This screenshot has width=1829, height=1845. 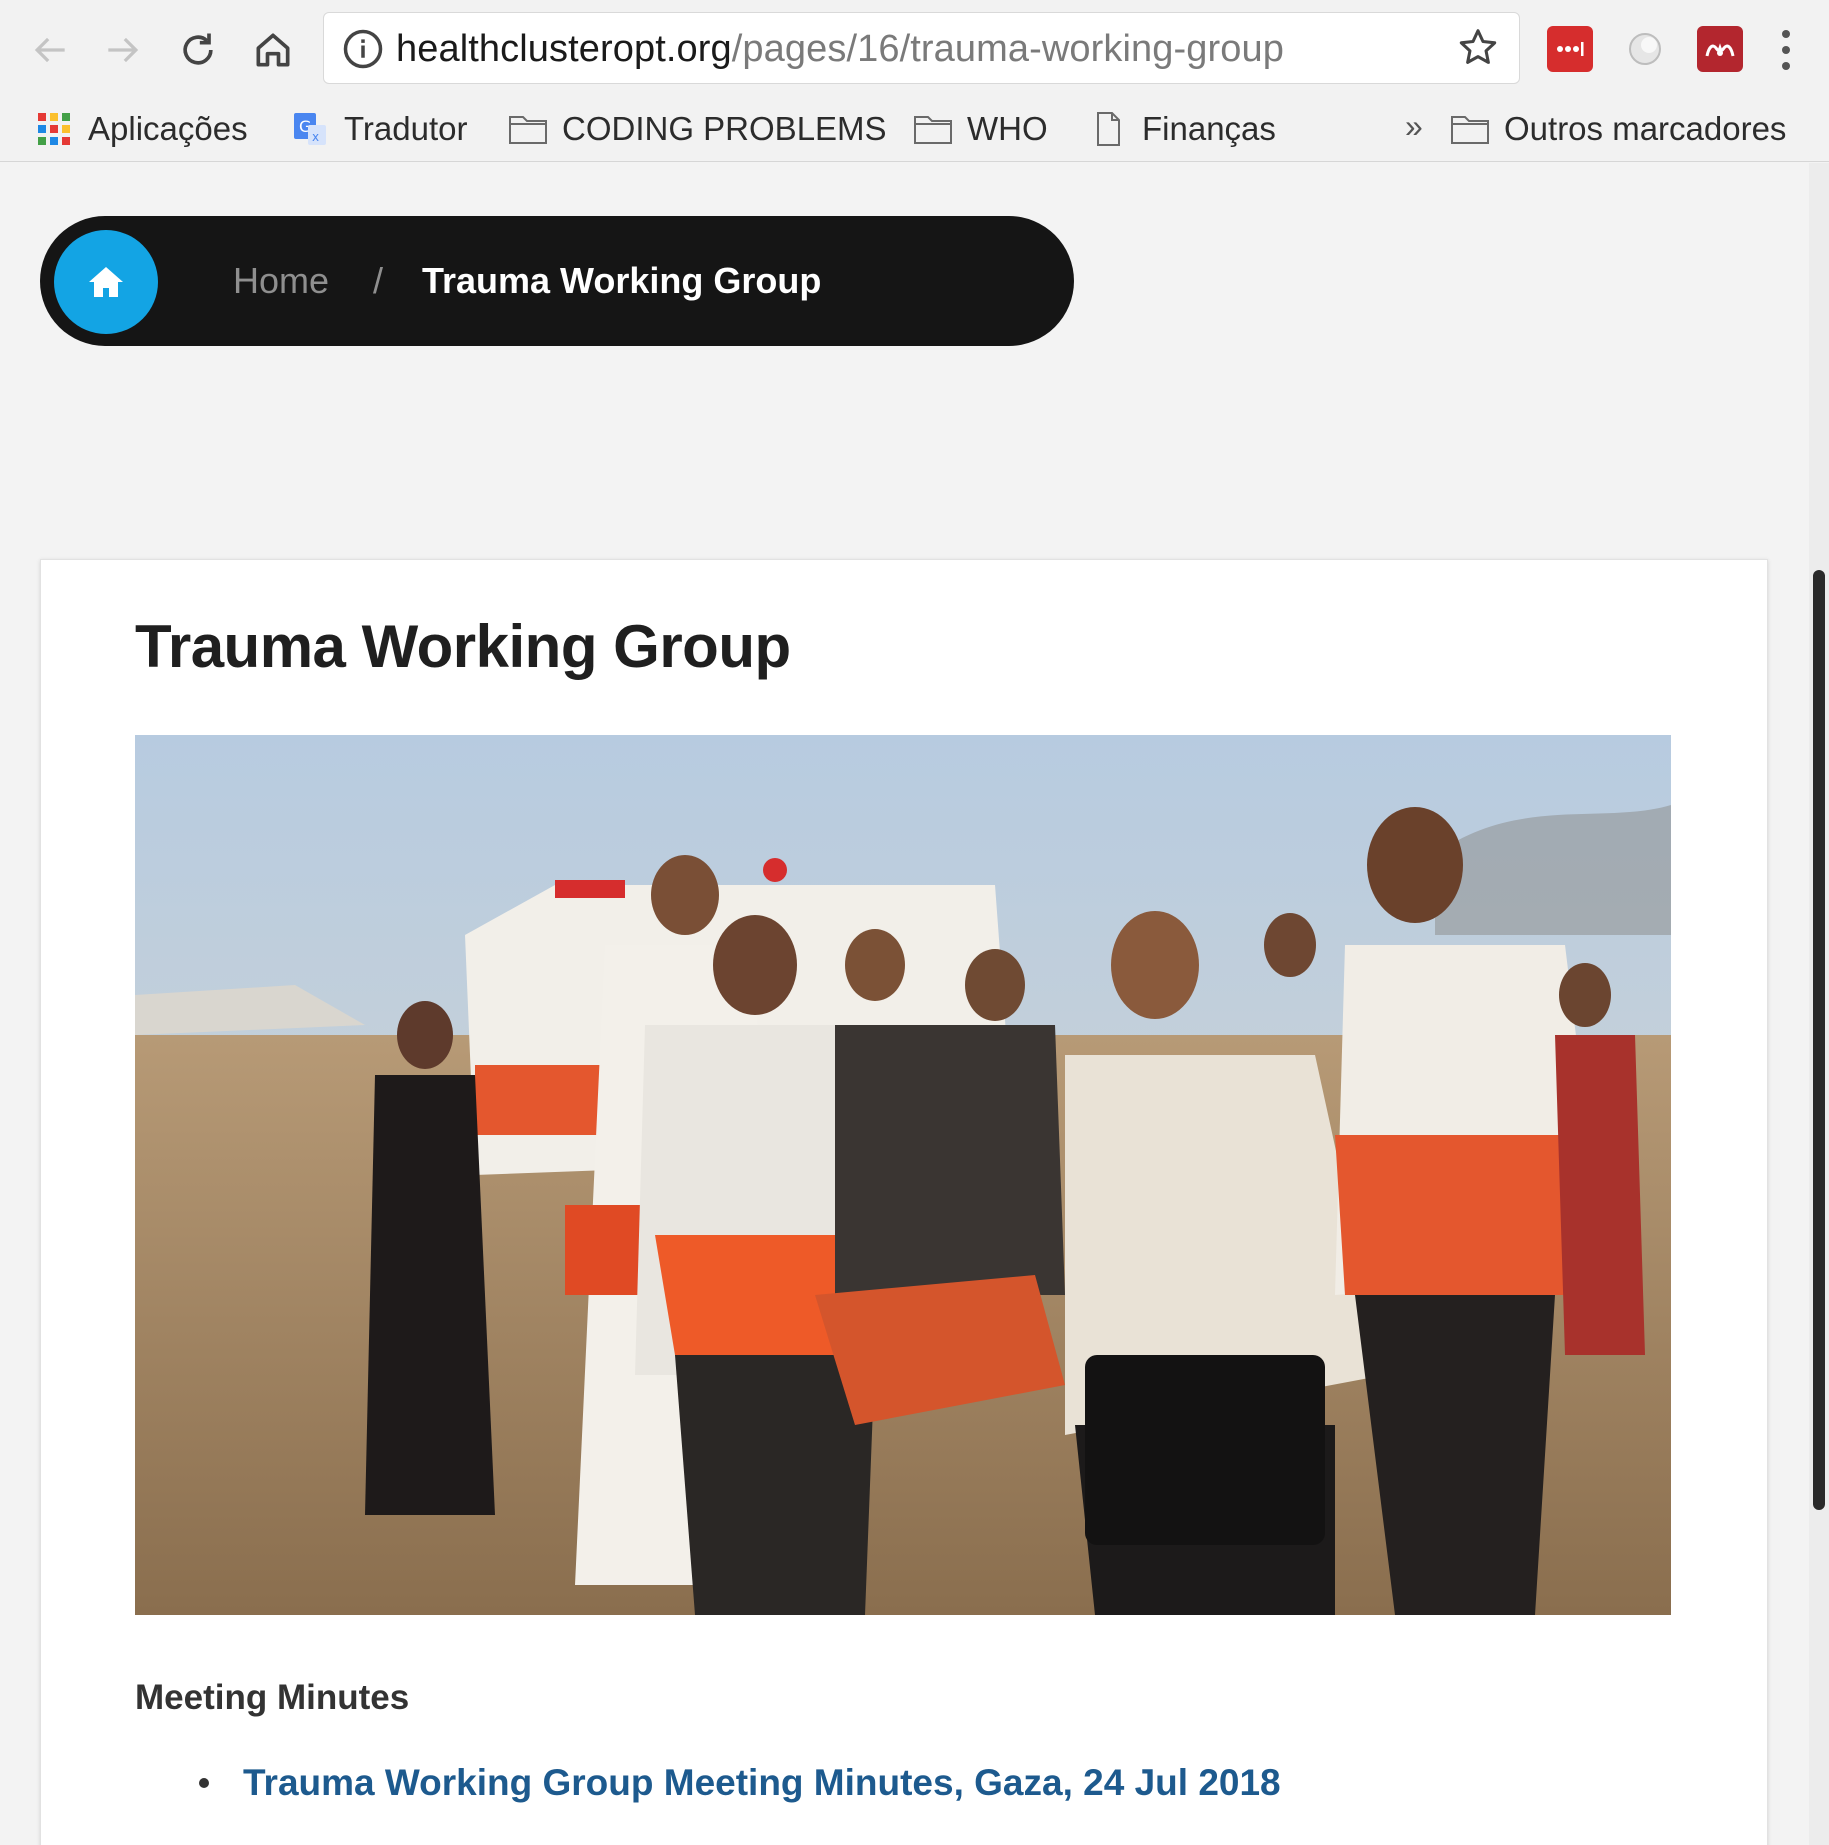 What do you see at coordinates (406, 128) in the screenshot?
I see `bookmark-label: Tradutor` at bounding box center [406, 128].